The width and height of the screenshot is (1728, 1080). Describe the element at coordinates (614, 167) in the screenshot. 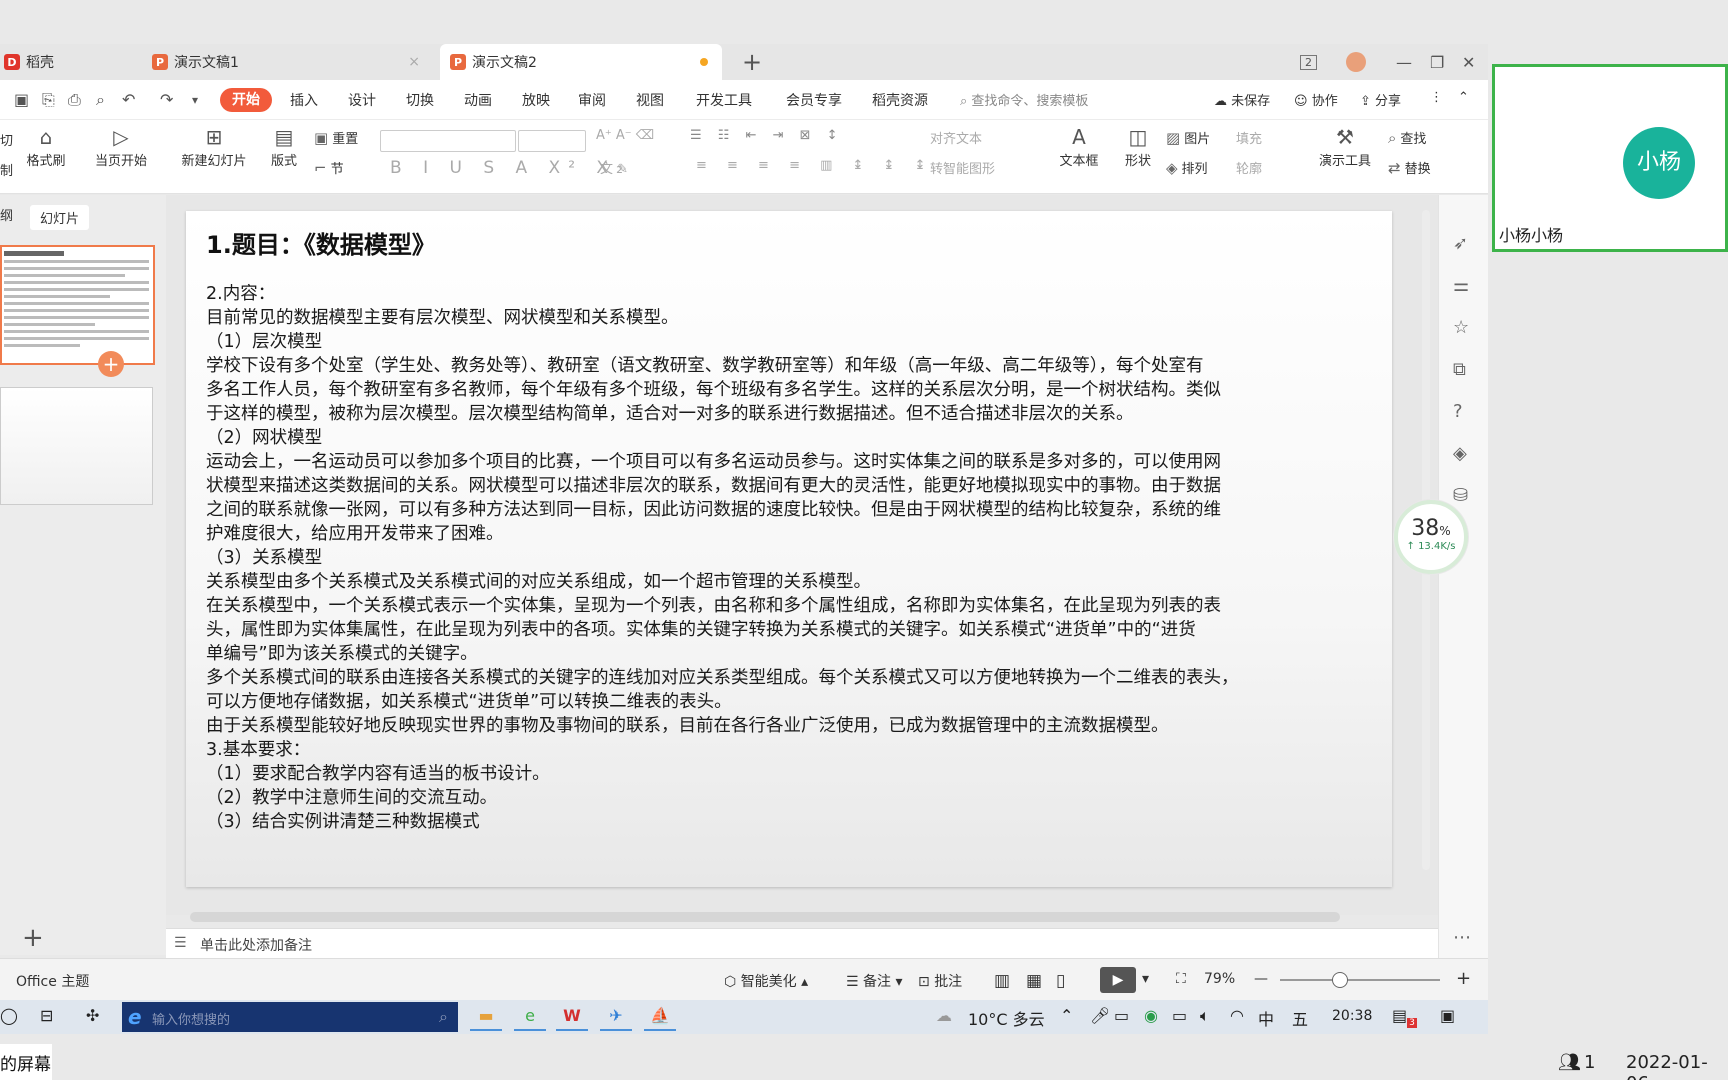

I see `phonetic-icon: 文 ✎` at that location.